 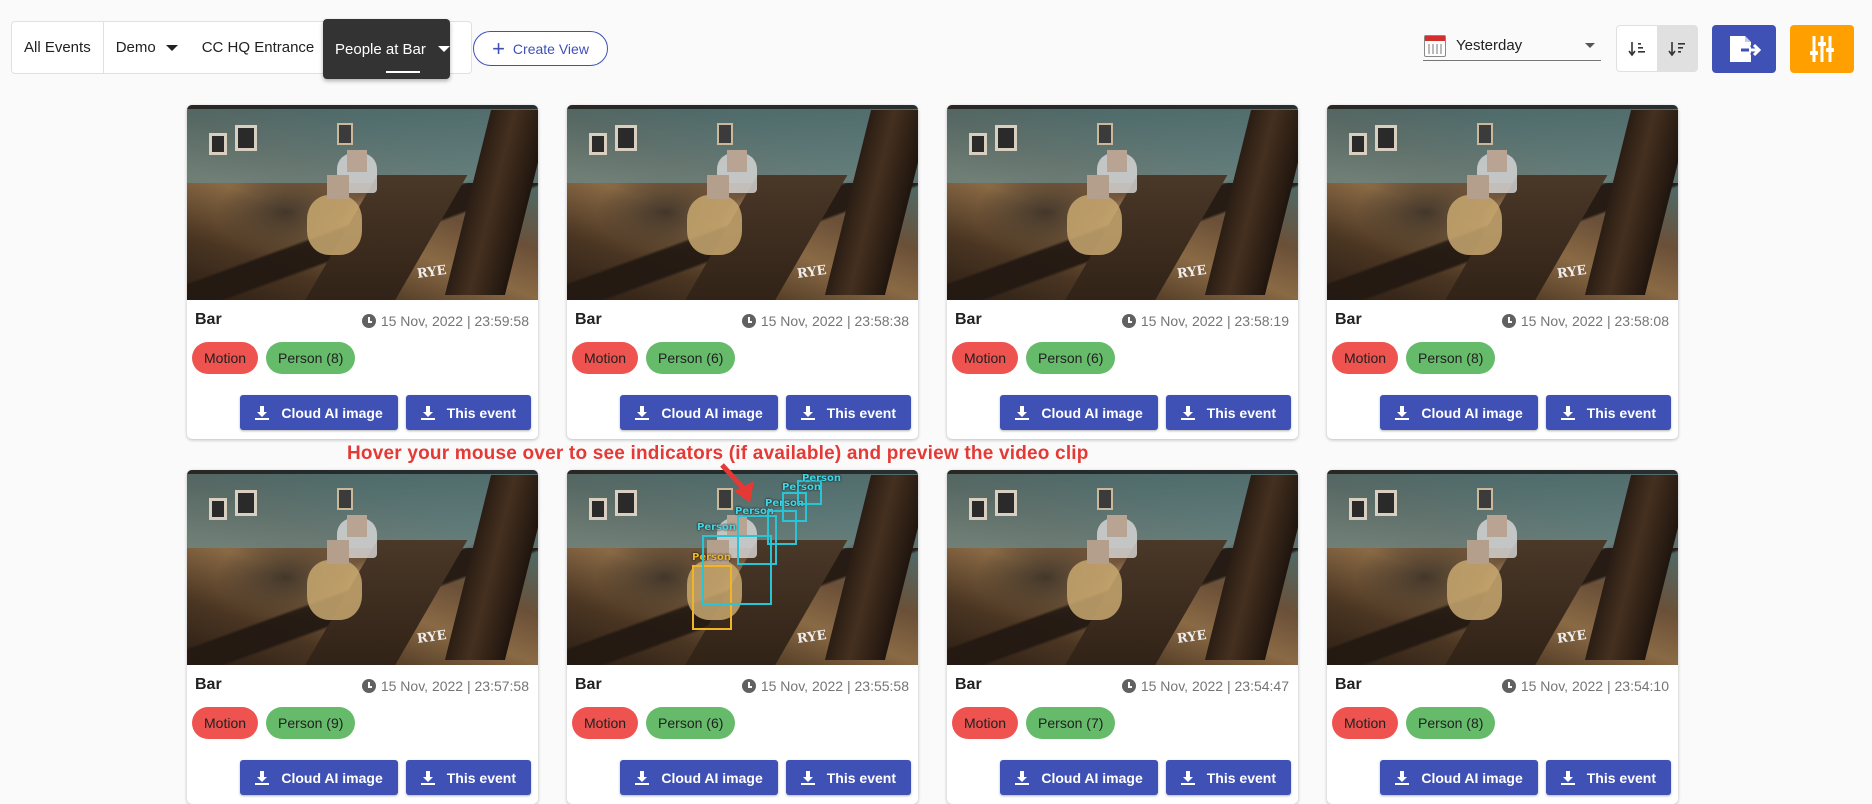 I want to click on event-time: 15 Nov, 2022 | 23:58:38, so click(x=825, y=321).